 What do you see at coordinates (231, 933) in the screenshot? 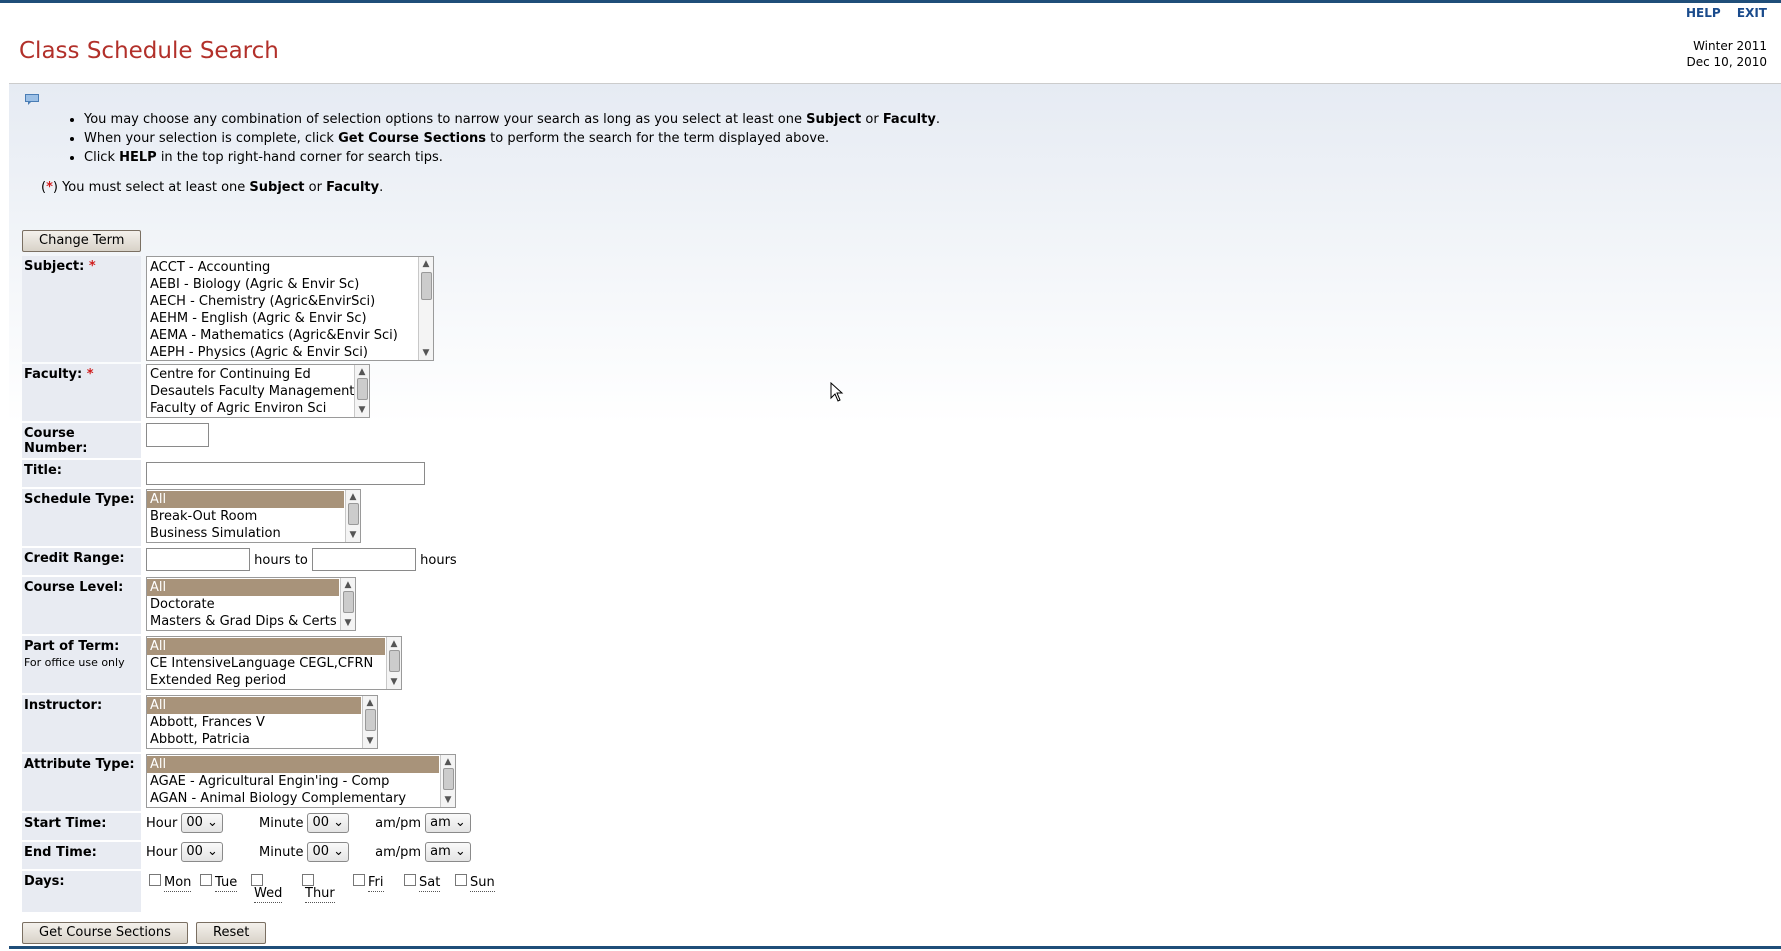
I see `reset-button: Reset` at bounding box center [231, 933].